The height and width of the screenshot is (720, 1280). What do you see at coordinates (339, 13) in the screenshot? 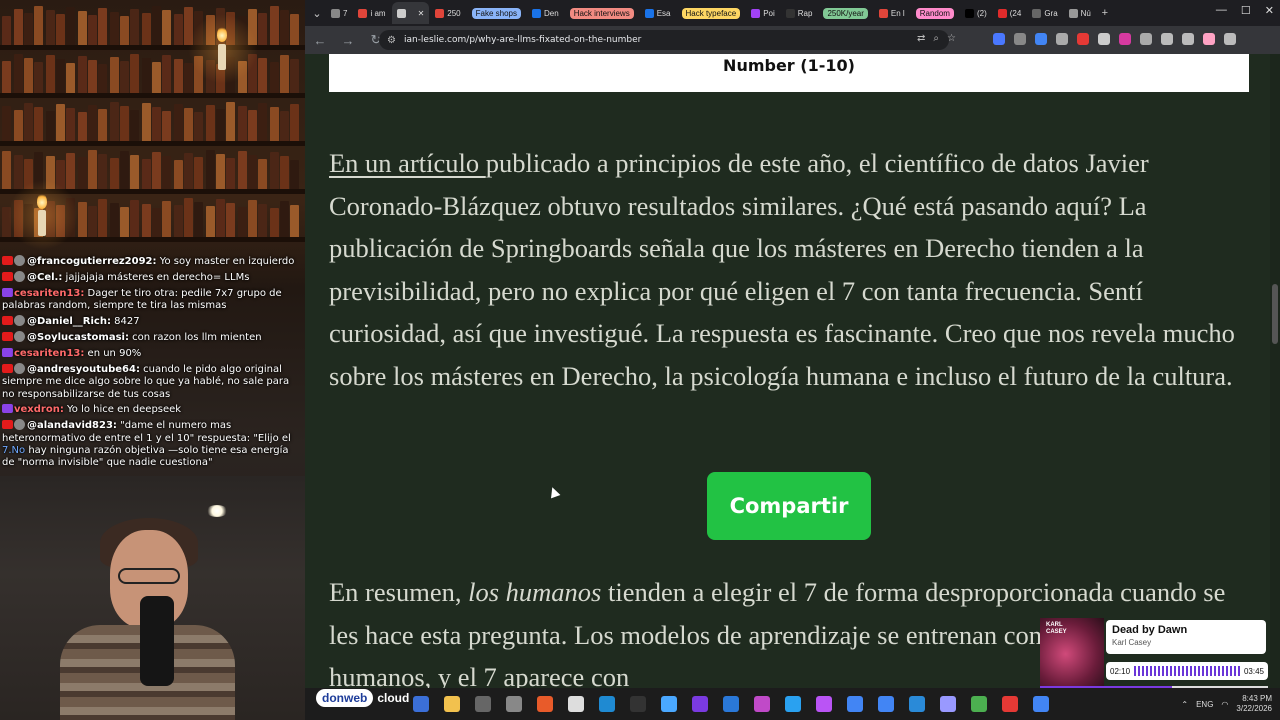
I see `browser-tab: 7` at bounding box center [339, 13].